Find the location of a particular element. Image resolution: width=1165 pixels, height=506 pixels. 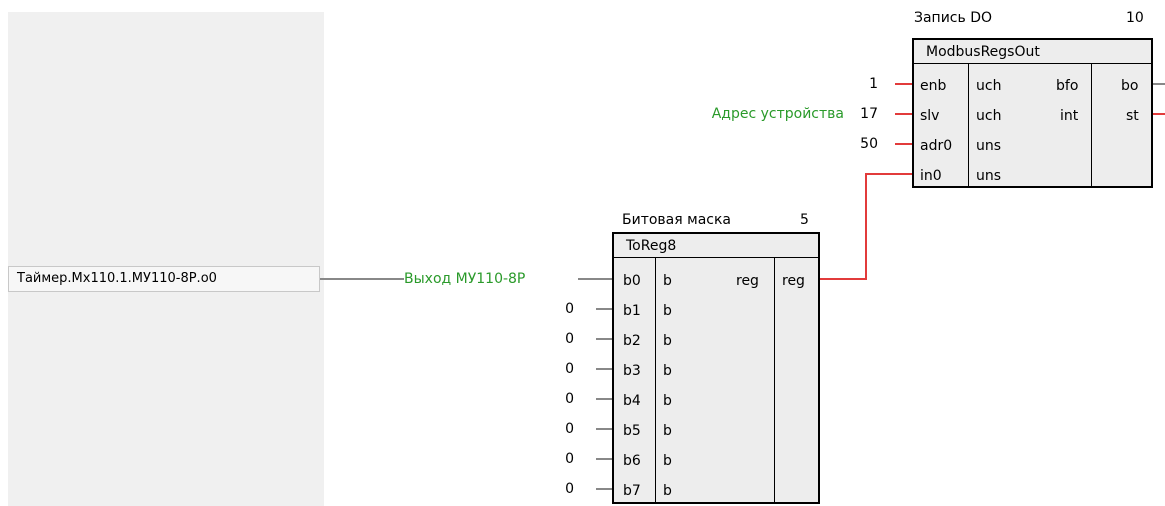

toreg8-port-b1: b1 is located at coordinates (632, 311).